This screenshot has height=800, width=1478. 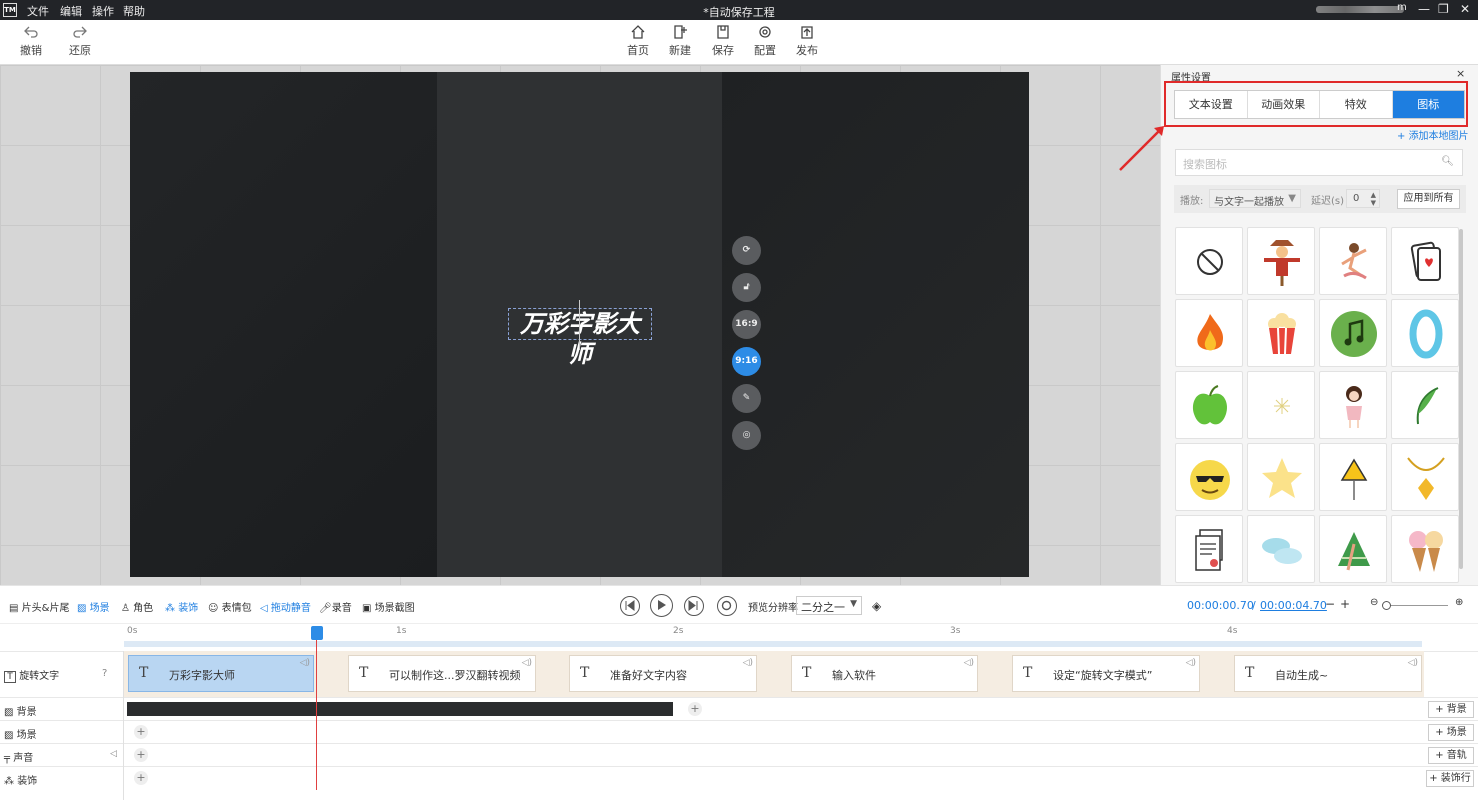 I want to click on config-button: 配置, so click(x=765, y=41).